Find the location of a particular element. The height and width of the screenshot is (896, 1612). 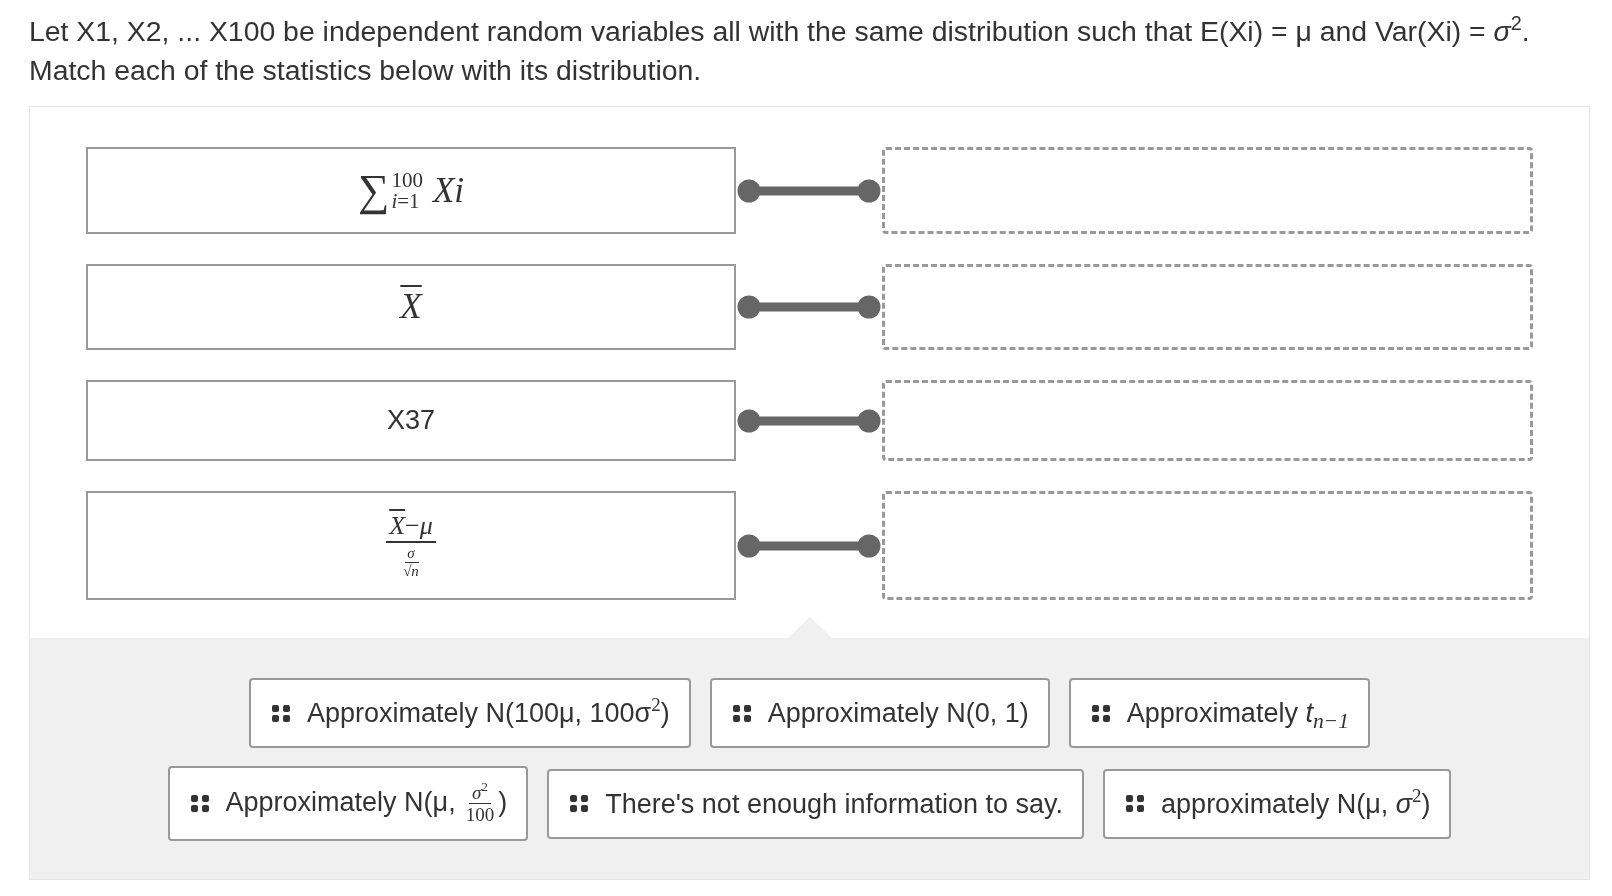

draggable-choice: Approximately N(0, 1) is located at coordinates (879, 713).